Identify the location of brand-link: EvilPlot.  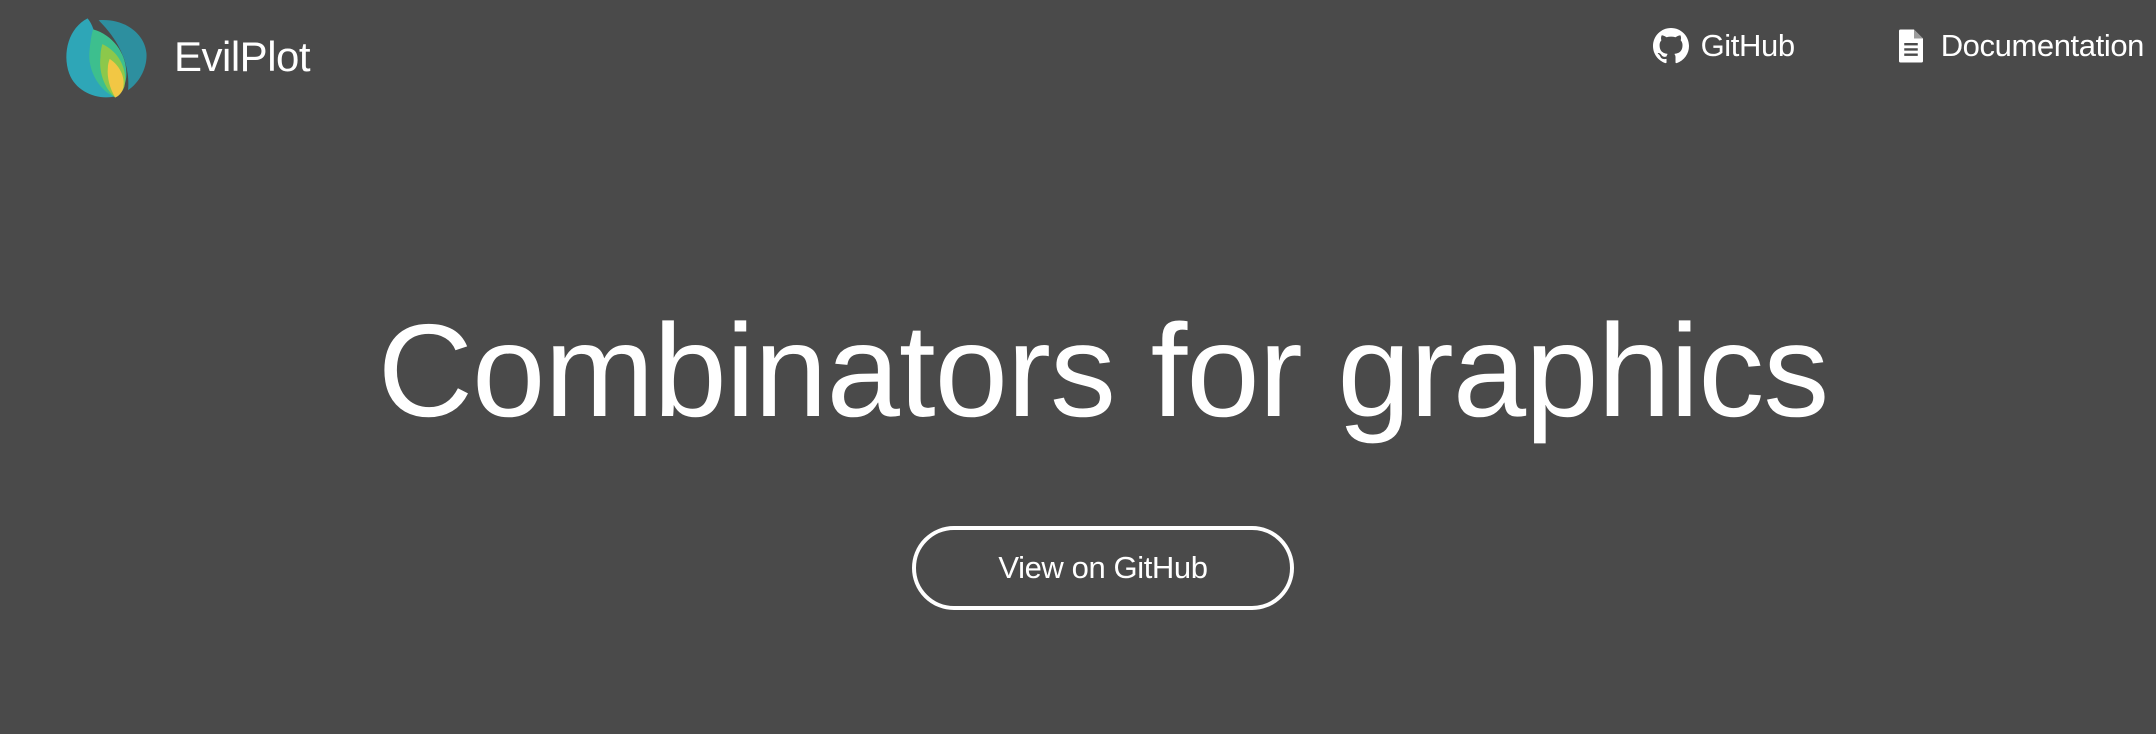
(185, 57).